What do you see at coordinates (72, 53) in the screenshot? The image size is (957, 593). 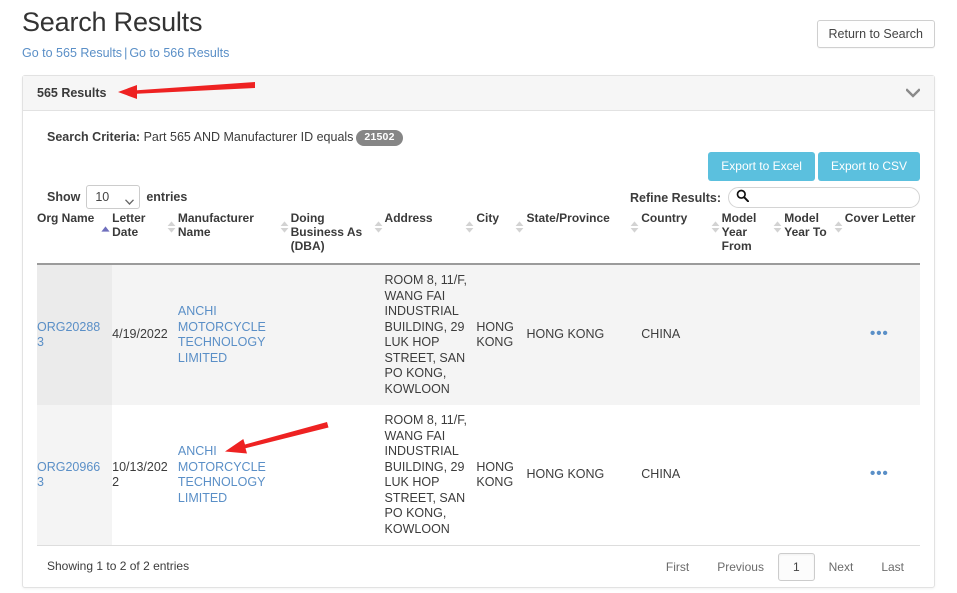 I see `jump-link-565: Go to 565 Results` at bounding box center [72, 53].